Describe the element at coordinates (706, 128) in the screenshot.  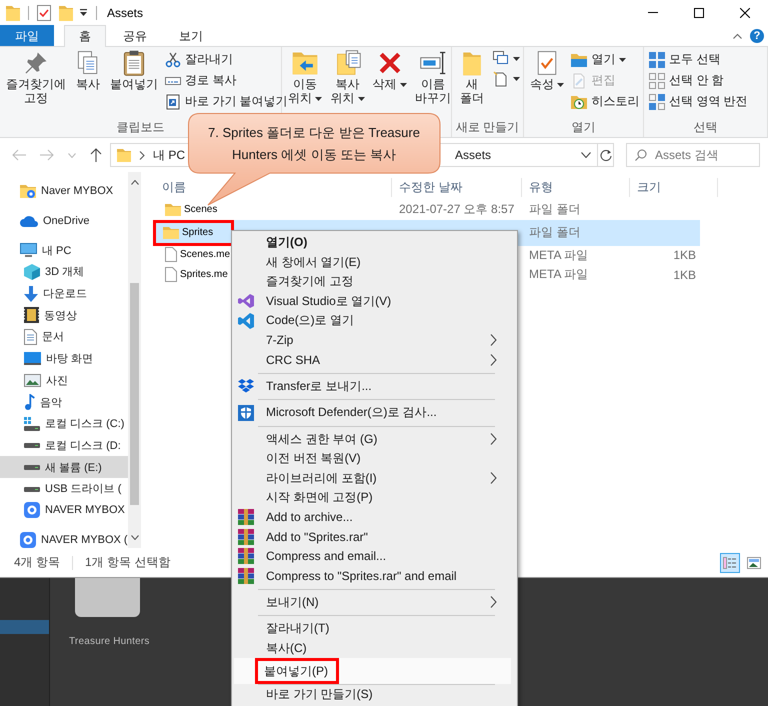
I see `group-label: 선택` at that location.